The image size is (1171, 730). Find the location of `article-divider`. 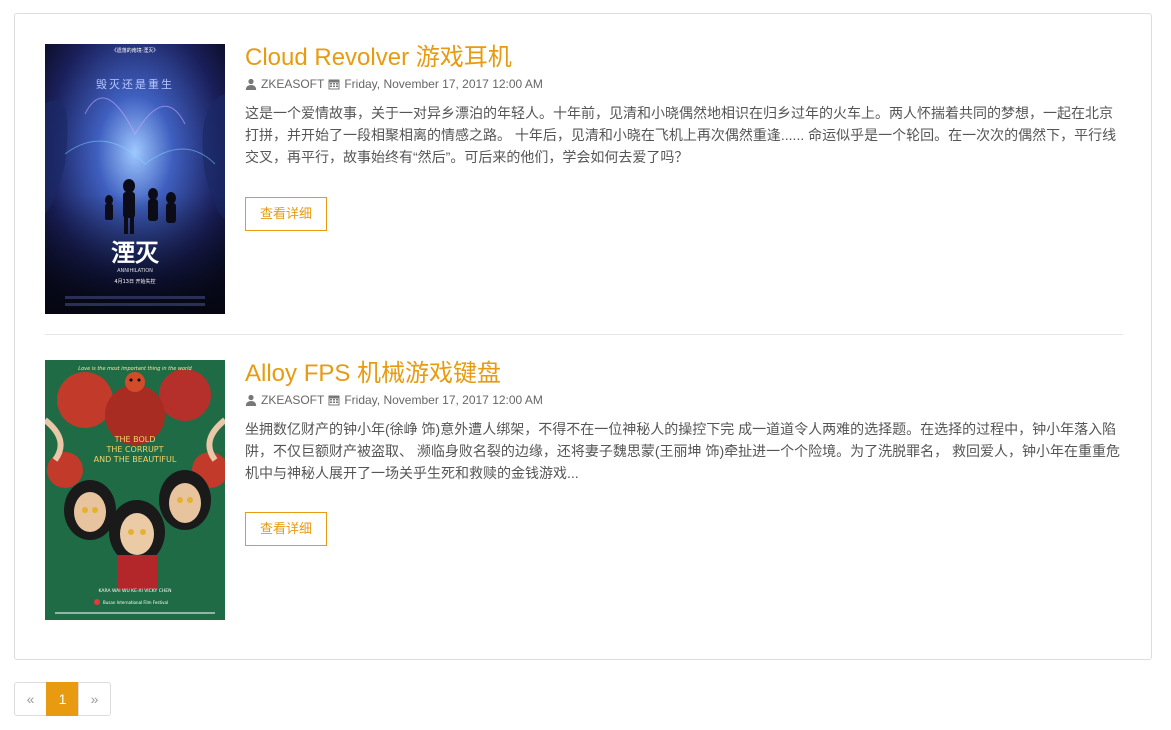

article-divider is located at coordinates (584, 334).